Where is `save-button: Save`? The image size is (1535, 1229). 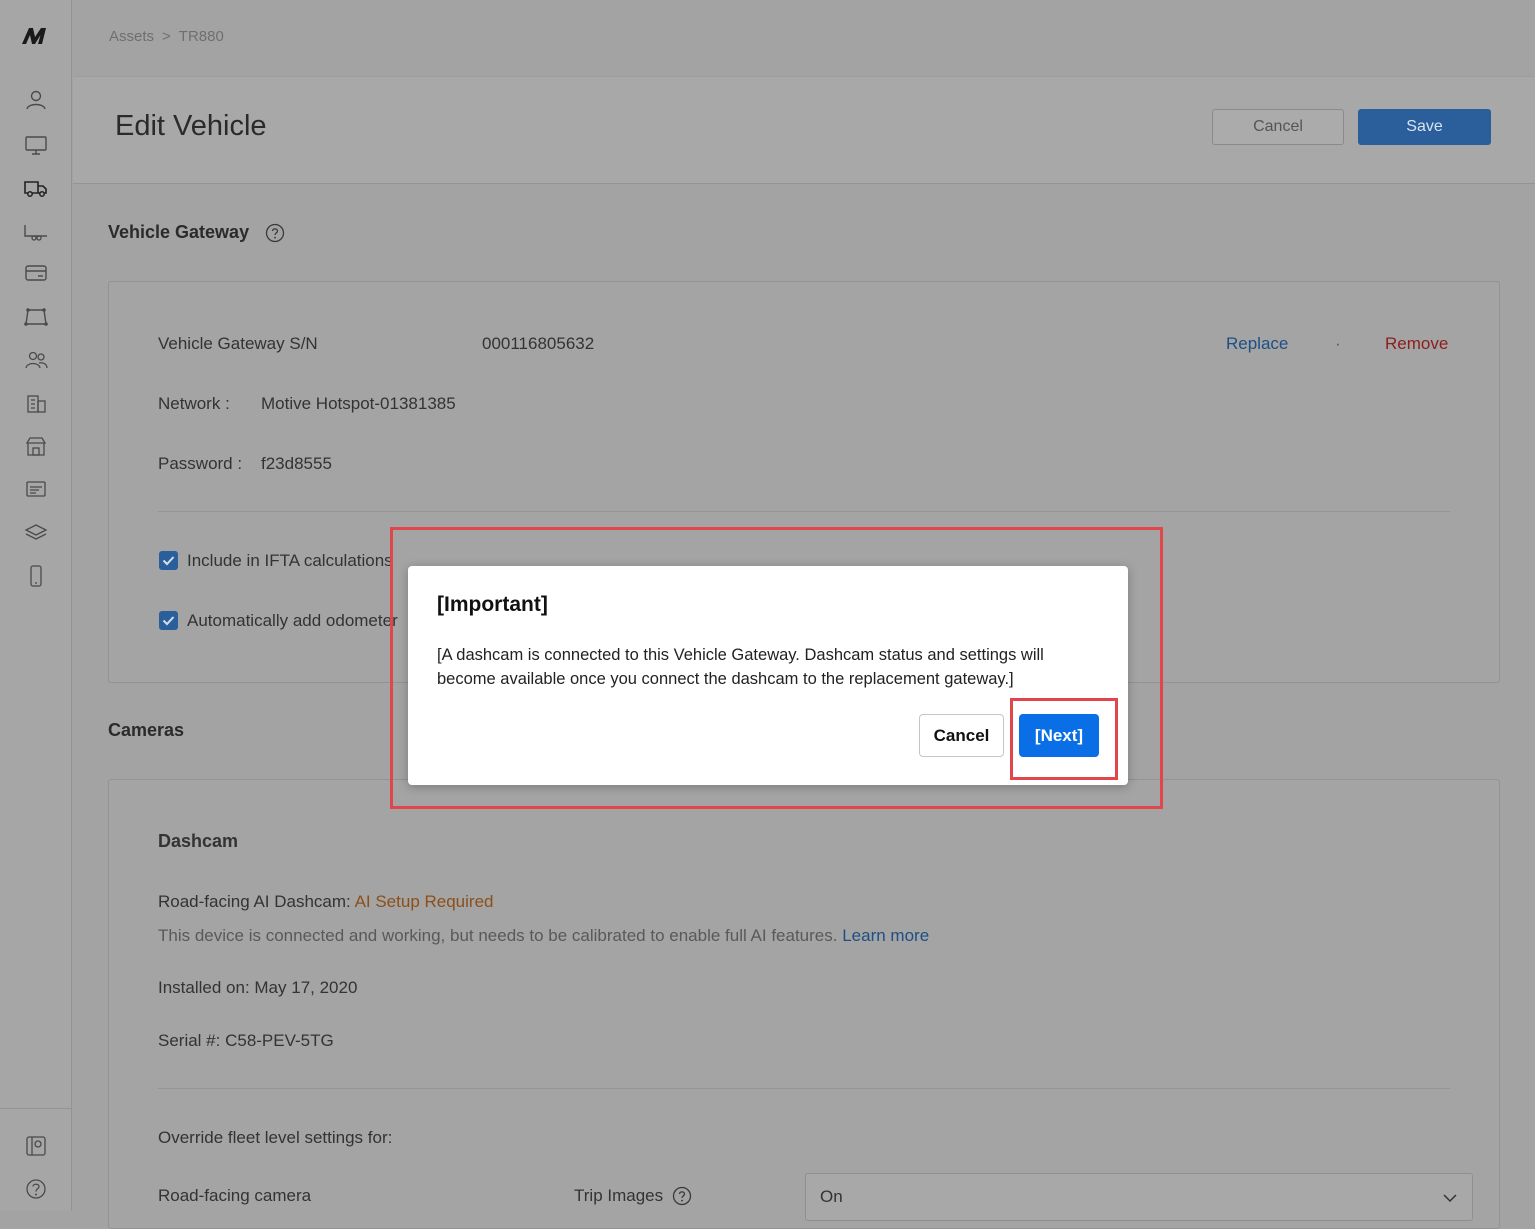 save-button: Save is located at coordinates (1424, 127).